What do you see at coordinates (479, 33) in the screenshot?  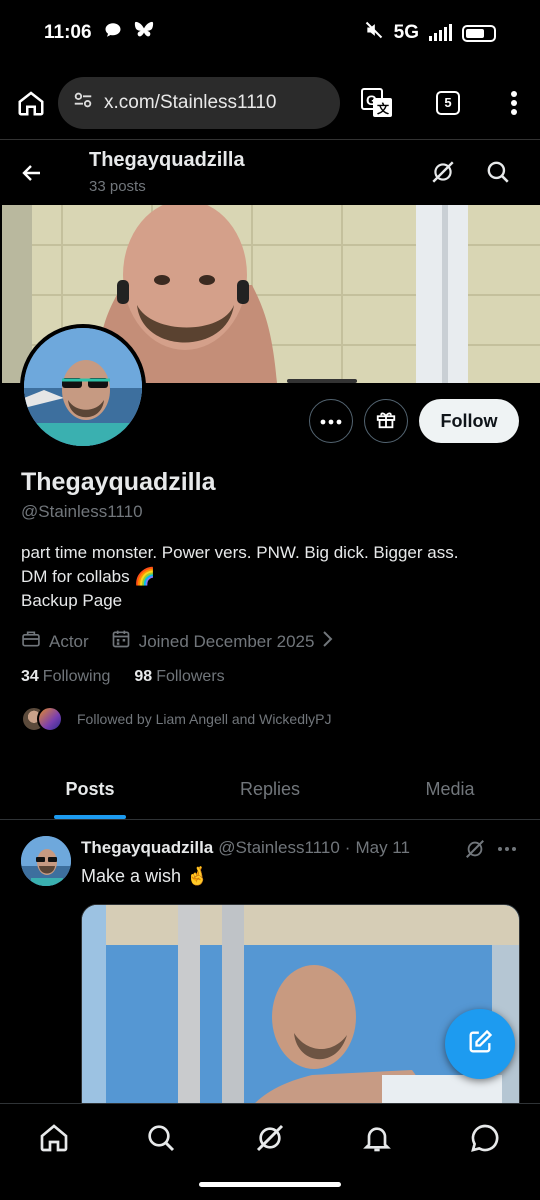 I see `battery-icon` at bounding box center [479, 33].